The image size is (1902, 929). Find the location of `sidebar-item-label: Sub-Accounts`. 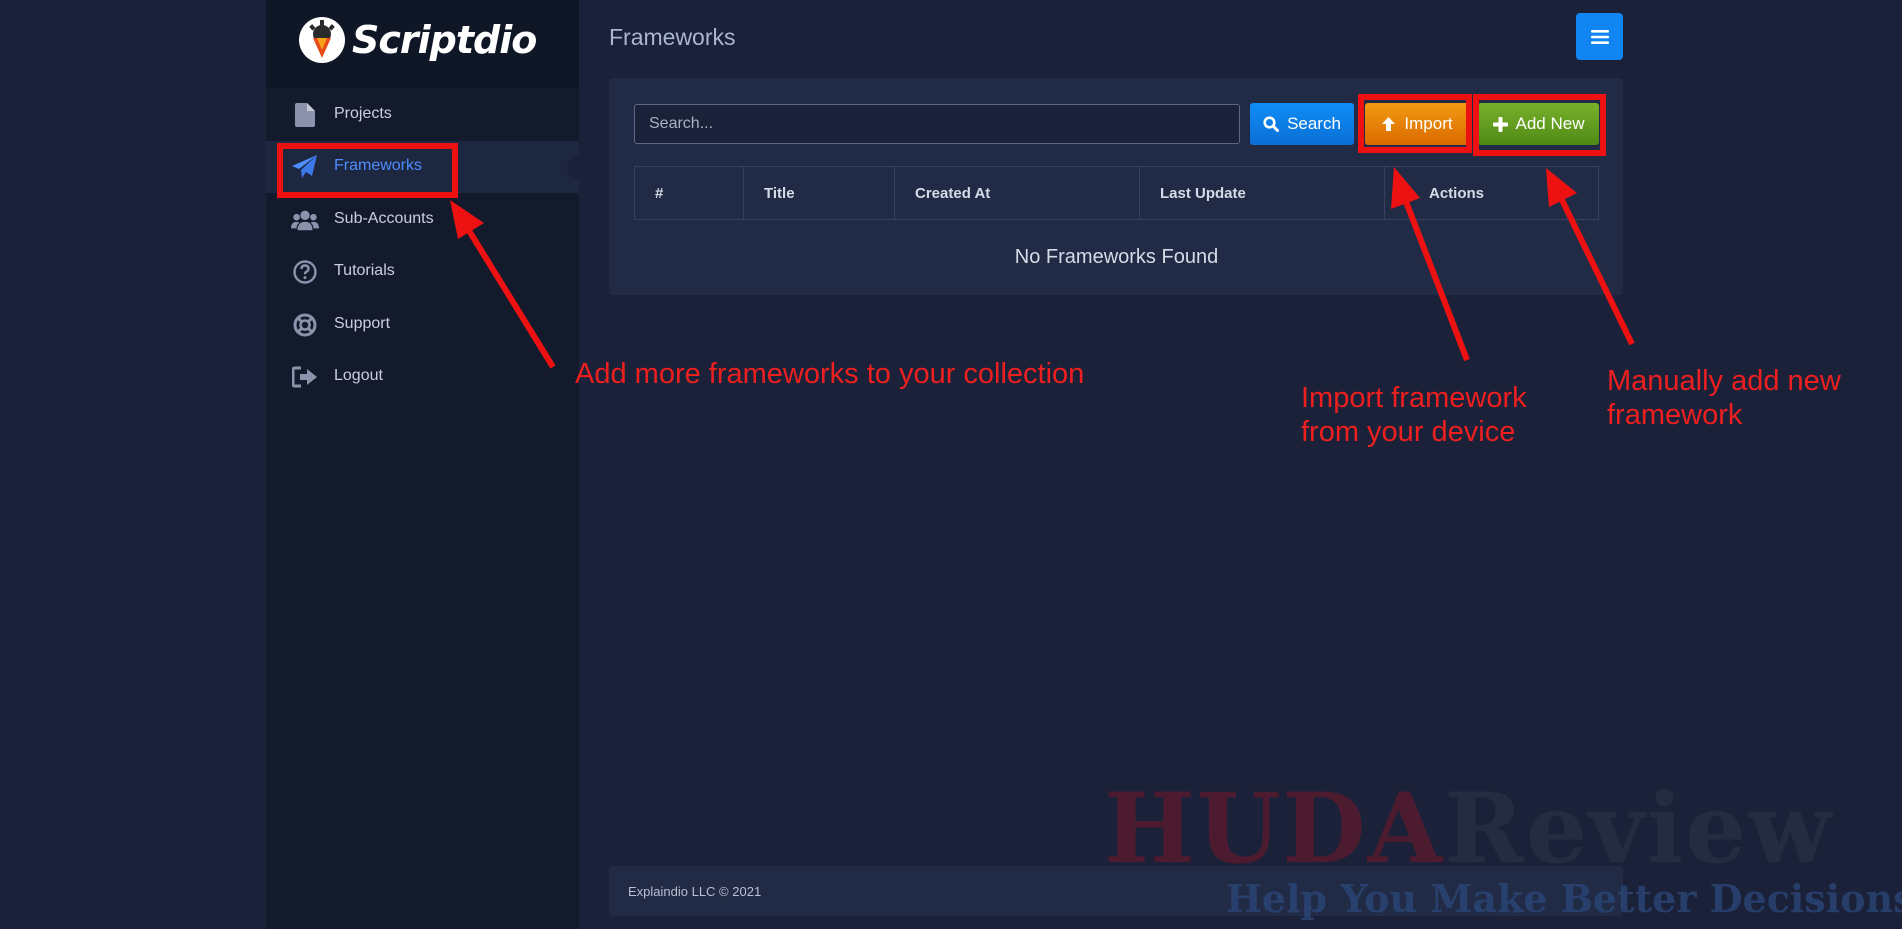

sidebar-item-label: Sub-Accounts is located at coordinates (384, 218).